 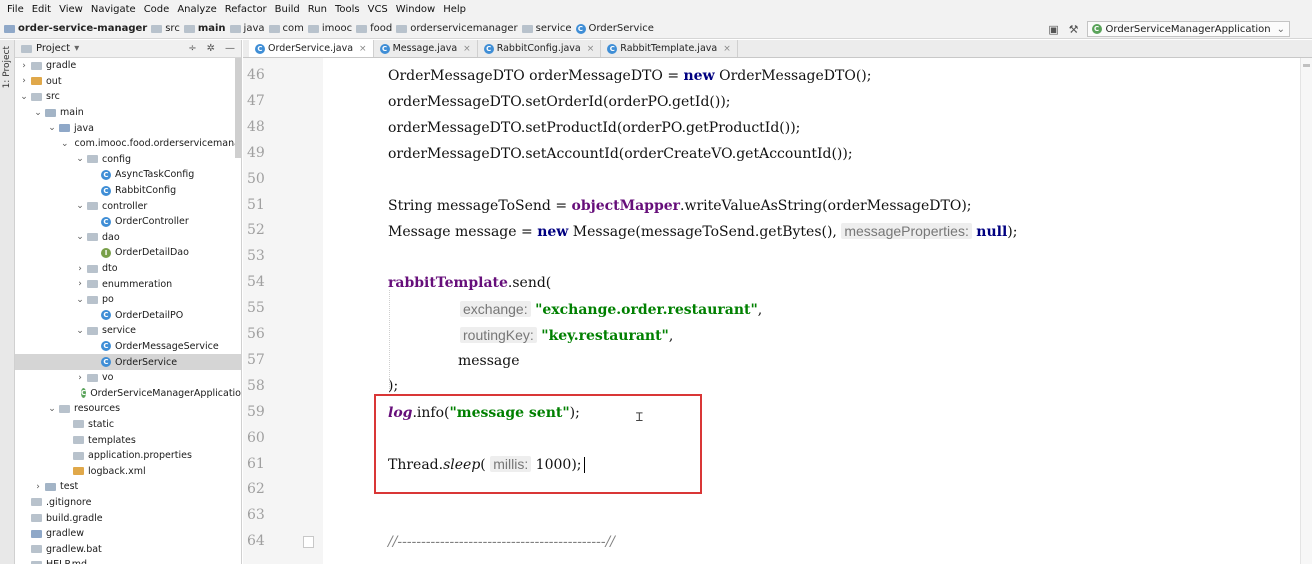 I want to click on menu-item-window: Window, so click(x=415, y=9).